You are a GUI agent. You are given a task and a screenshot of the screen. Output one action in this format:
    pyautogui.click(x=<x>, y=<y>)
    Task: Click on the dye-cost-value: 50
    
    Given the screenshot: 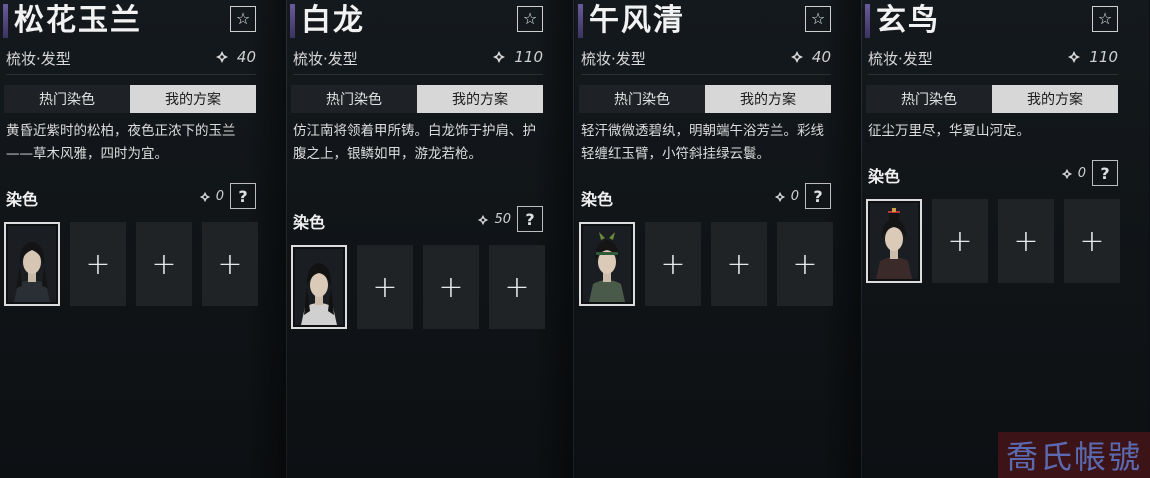 What is the action you would take?
    pyautogui.click(x=502, y=219)
    